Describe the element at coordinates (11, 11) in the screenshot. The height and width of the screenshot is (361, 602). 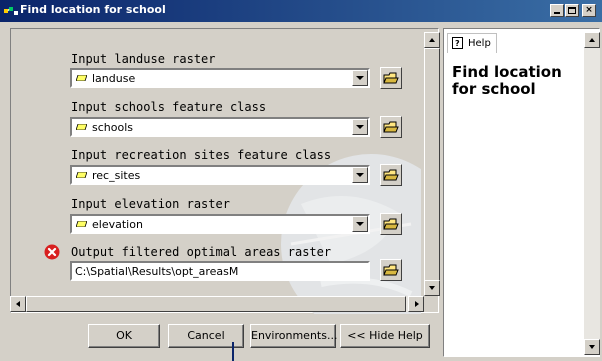
I see `model-tool-icon` at that location.